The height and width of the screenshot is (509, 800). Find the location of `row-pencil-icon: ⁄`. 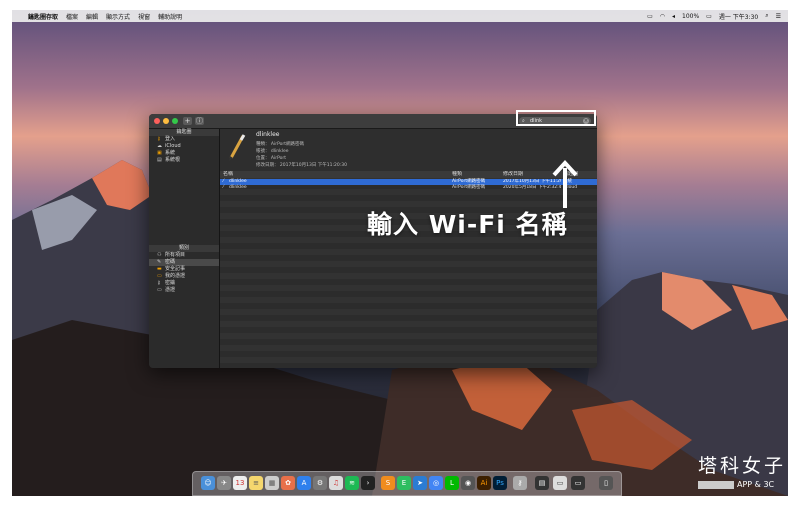

row-pencil-icon: ⁄ is located at coordinates (223, 187).